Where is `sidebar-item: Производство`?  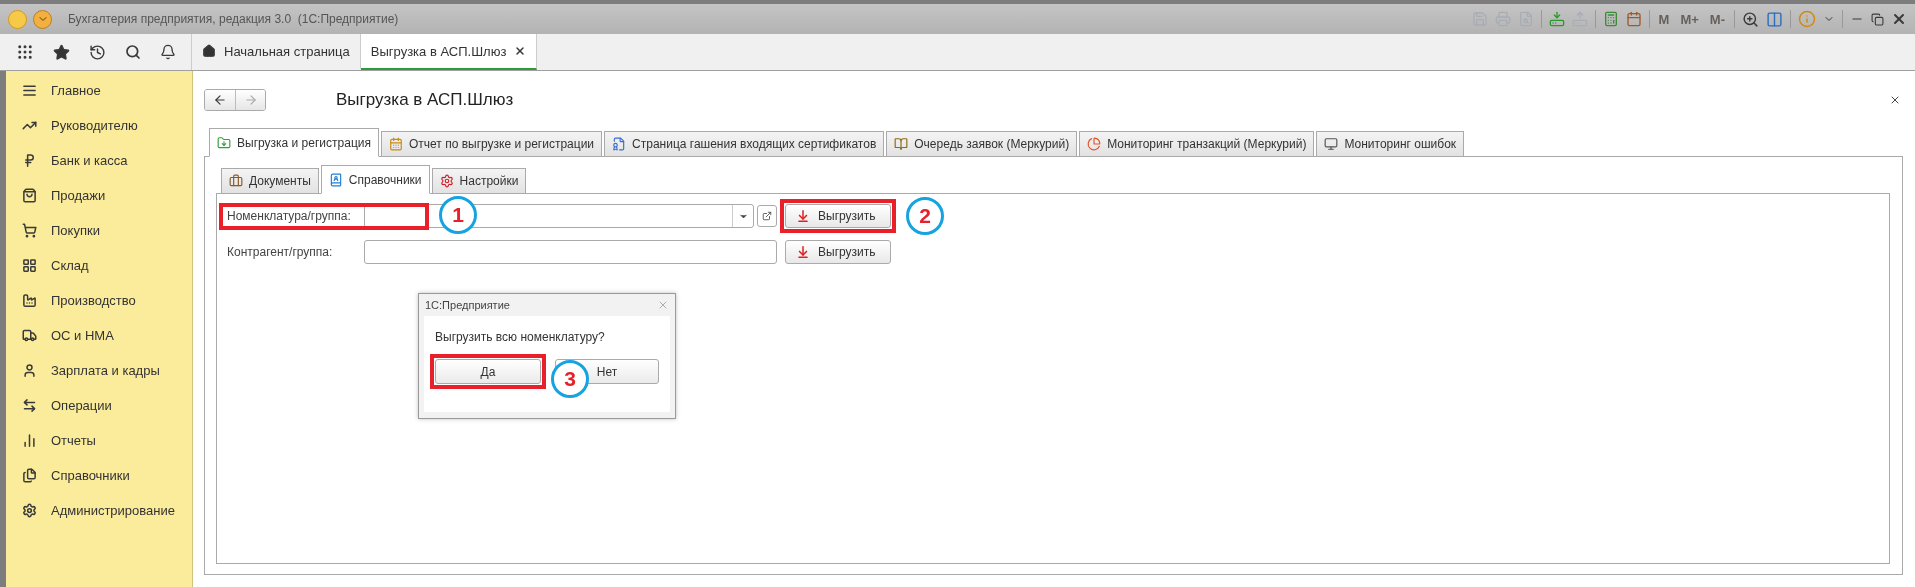 sidebar-item: Производство is located at coordinates (99, 300).